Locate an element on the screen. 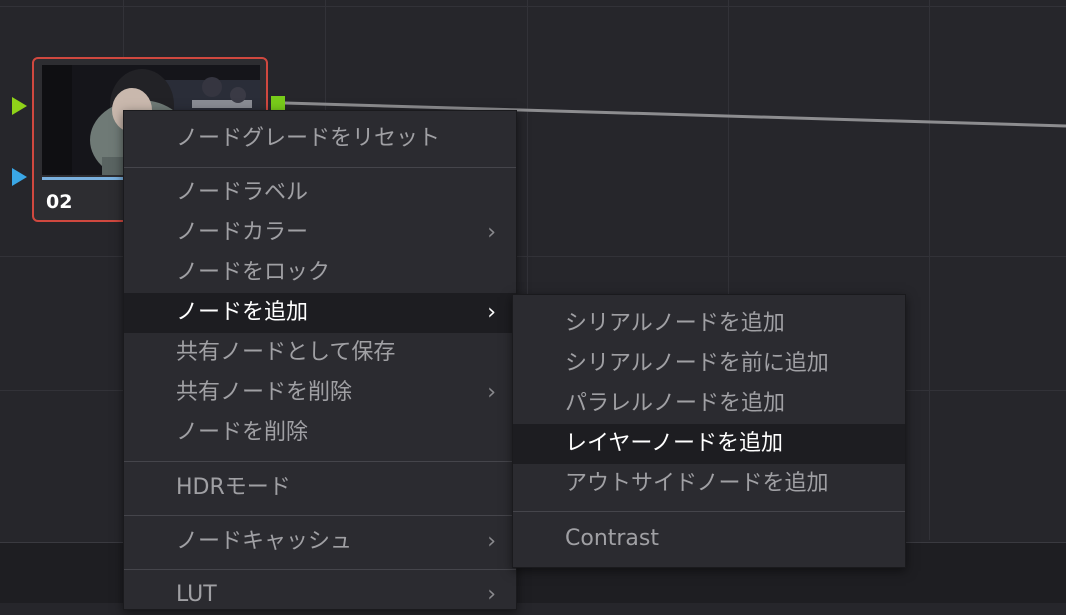  menu-item-node-color: ノードカラー › is located at coordinates (320, 233).